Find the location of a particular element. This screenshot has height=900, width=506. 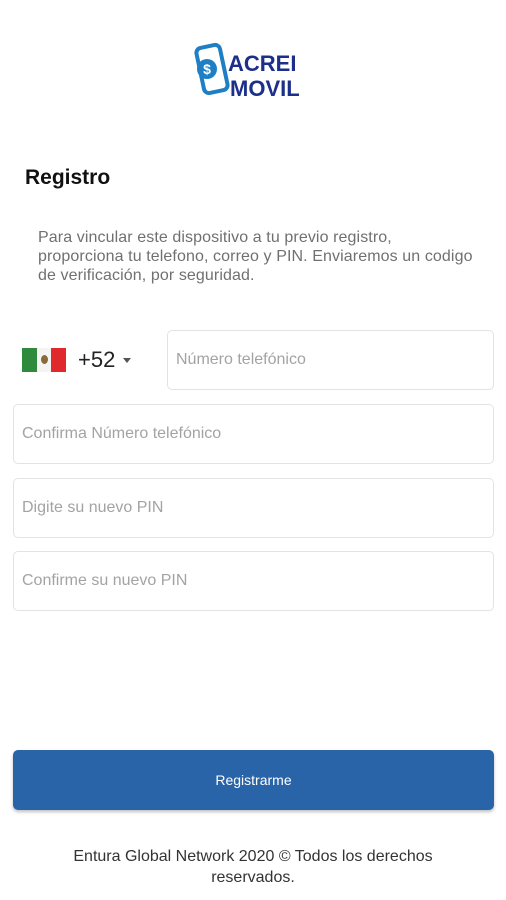

logo-text-line2: MOVIL is located at coordinates (265, 88).